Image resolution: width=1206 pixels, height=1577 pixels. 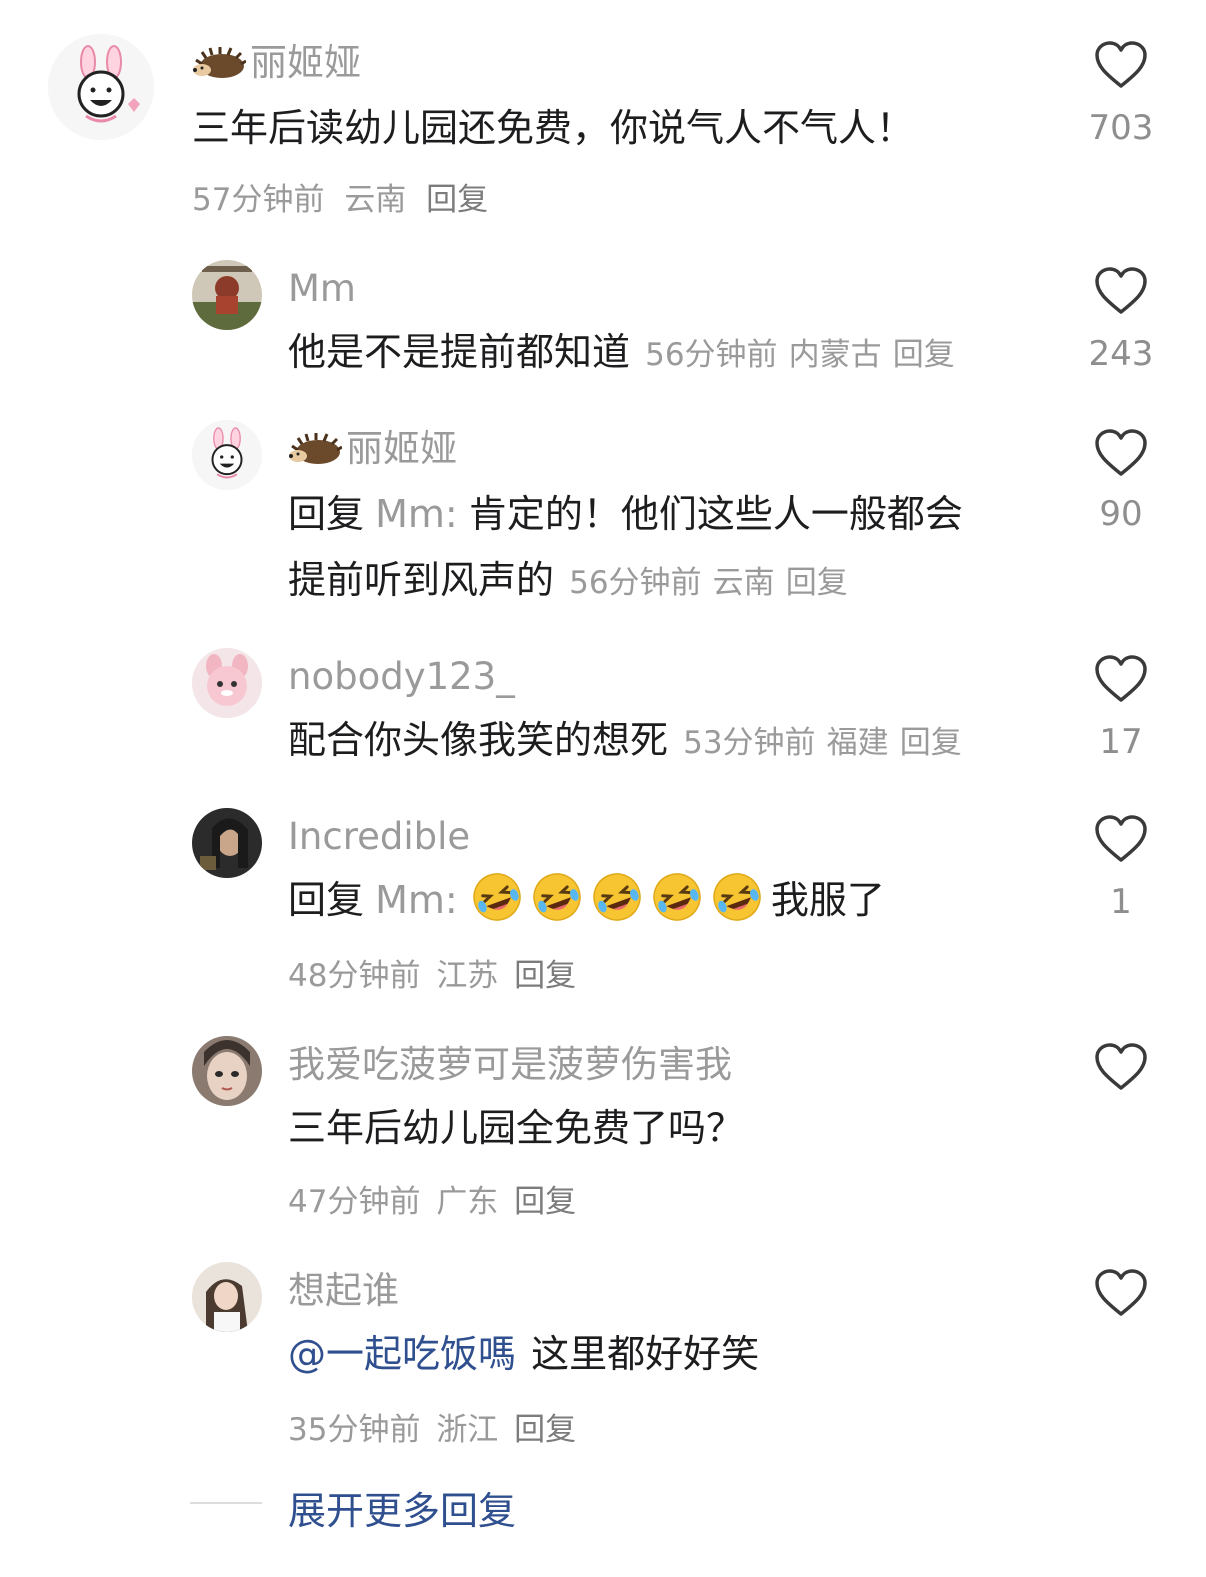 What do you see at coordinates (402, 1354) in the screenshot?
I see `mention-link: @一起吃饭嗎` at bounding box center [402, 1354].